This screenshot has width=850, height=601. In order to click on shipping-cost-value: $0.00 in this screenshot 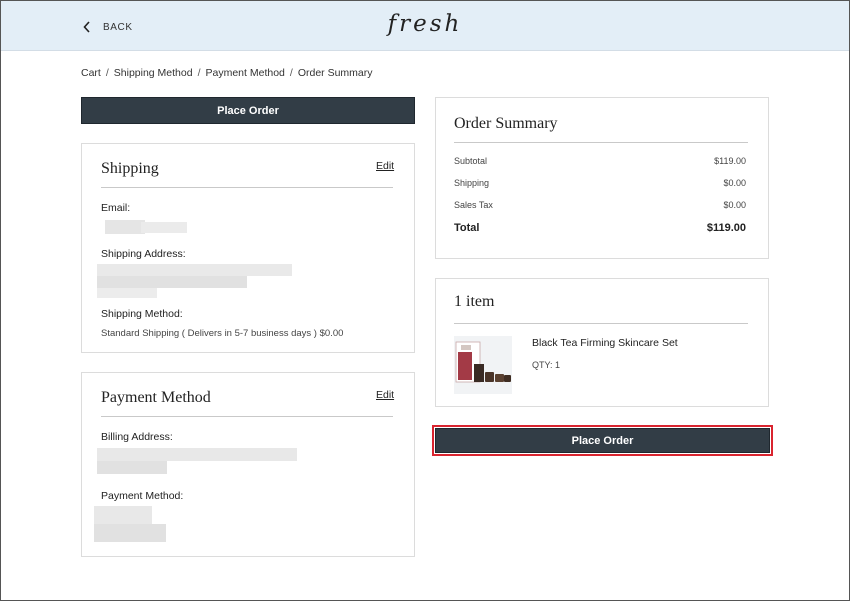, I will do `click(734, 183)`.